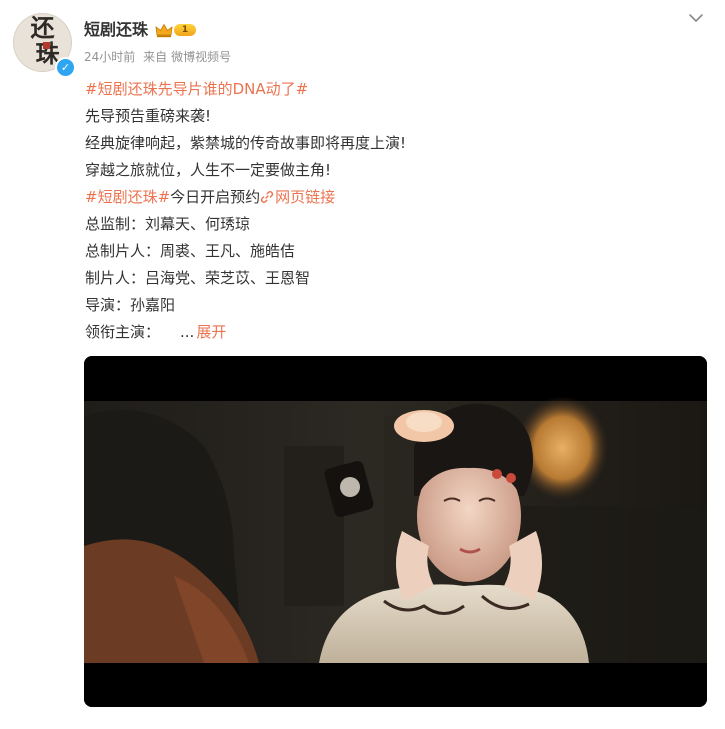  What do you see at coordinates (211, 332) in the screenshot?
I see `expand-button: 展开` at bounding box center [211, 332].